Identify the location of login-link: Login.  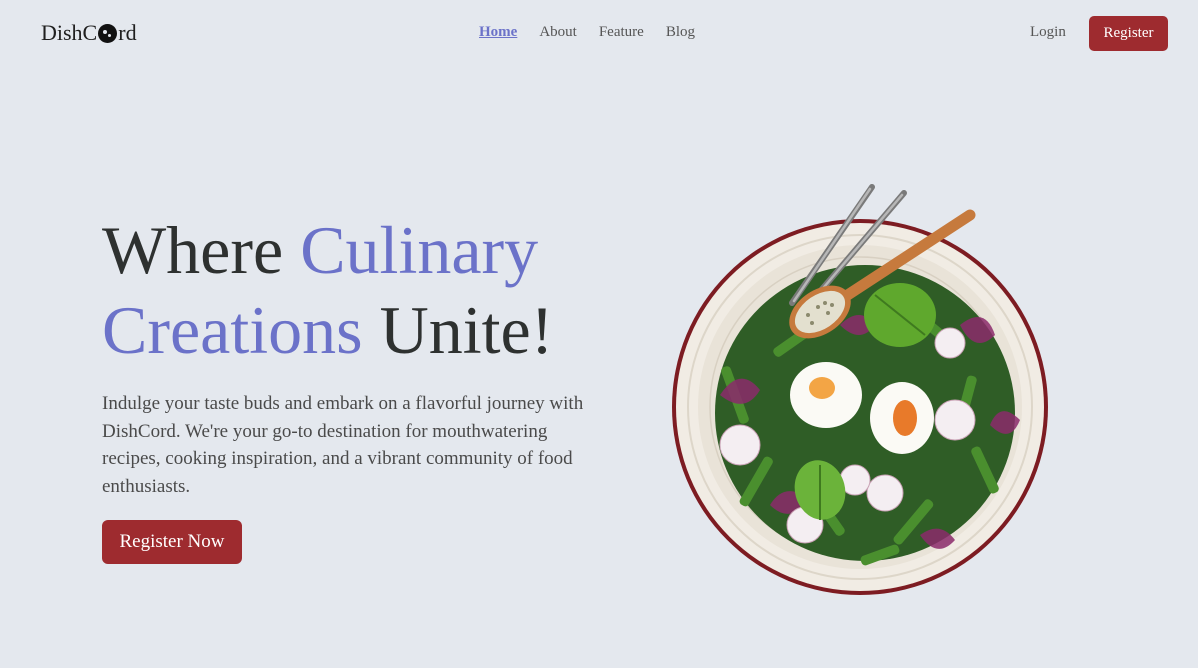
(1048, 32).